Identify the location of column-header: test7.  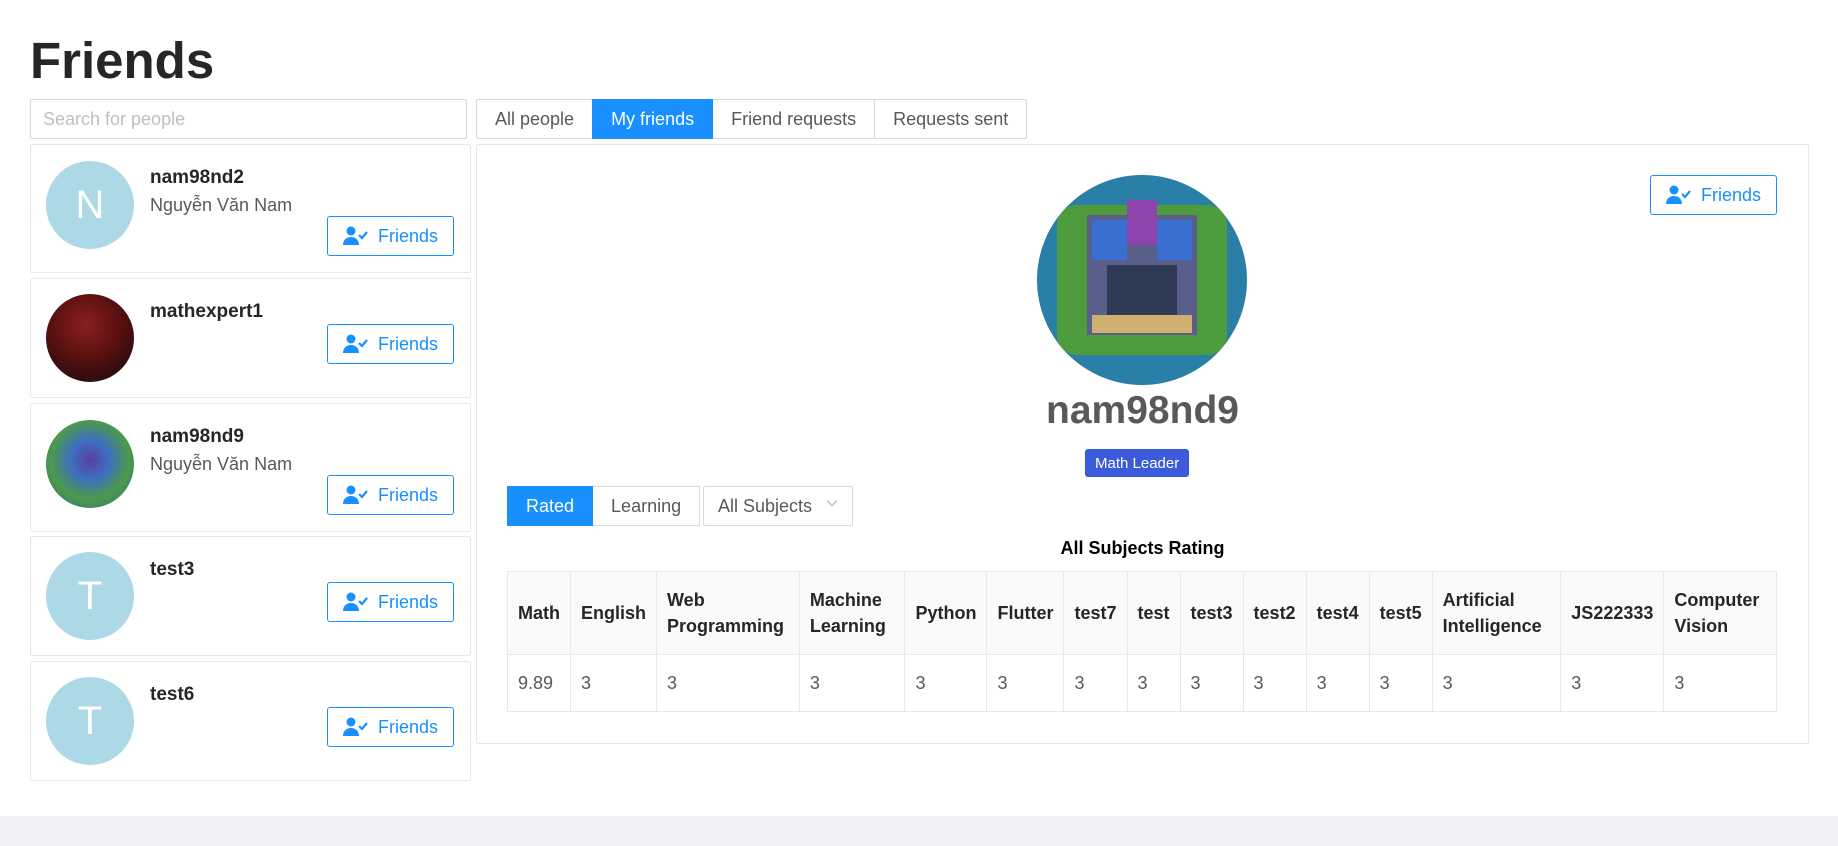
(1095, 613).